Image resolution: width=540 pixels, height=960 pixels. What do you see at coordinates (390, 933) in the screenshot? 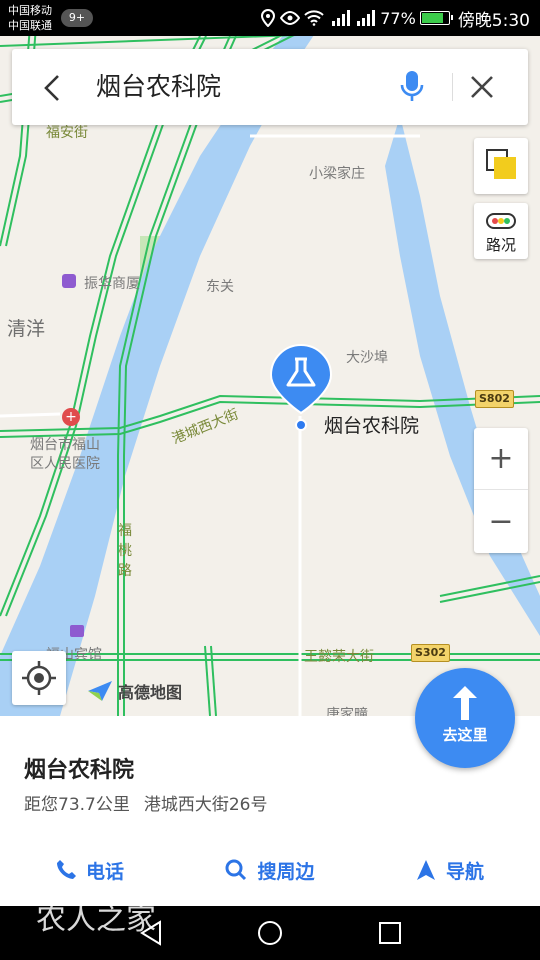
I see `recents-square-icon` at bounding box center [390, 933].